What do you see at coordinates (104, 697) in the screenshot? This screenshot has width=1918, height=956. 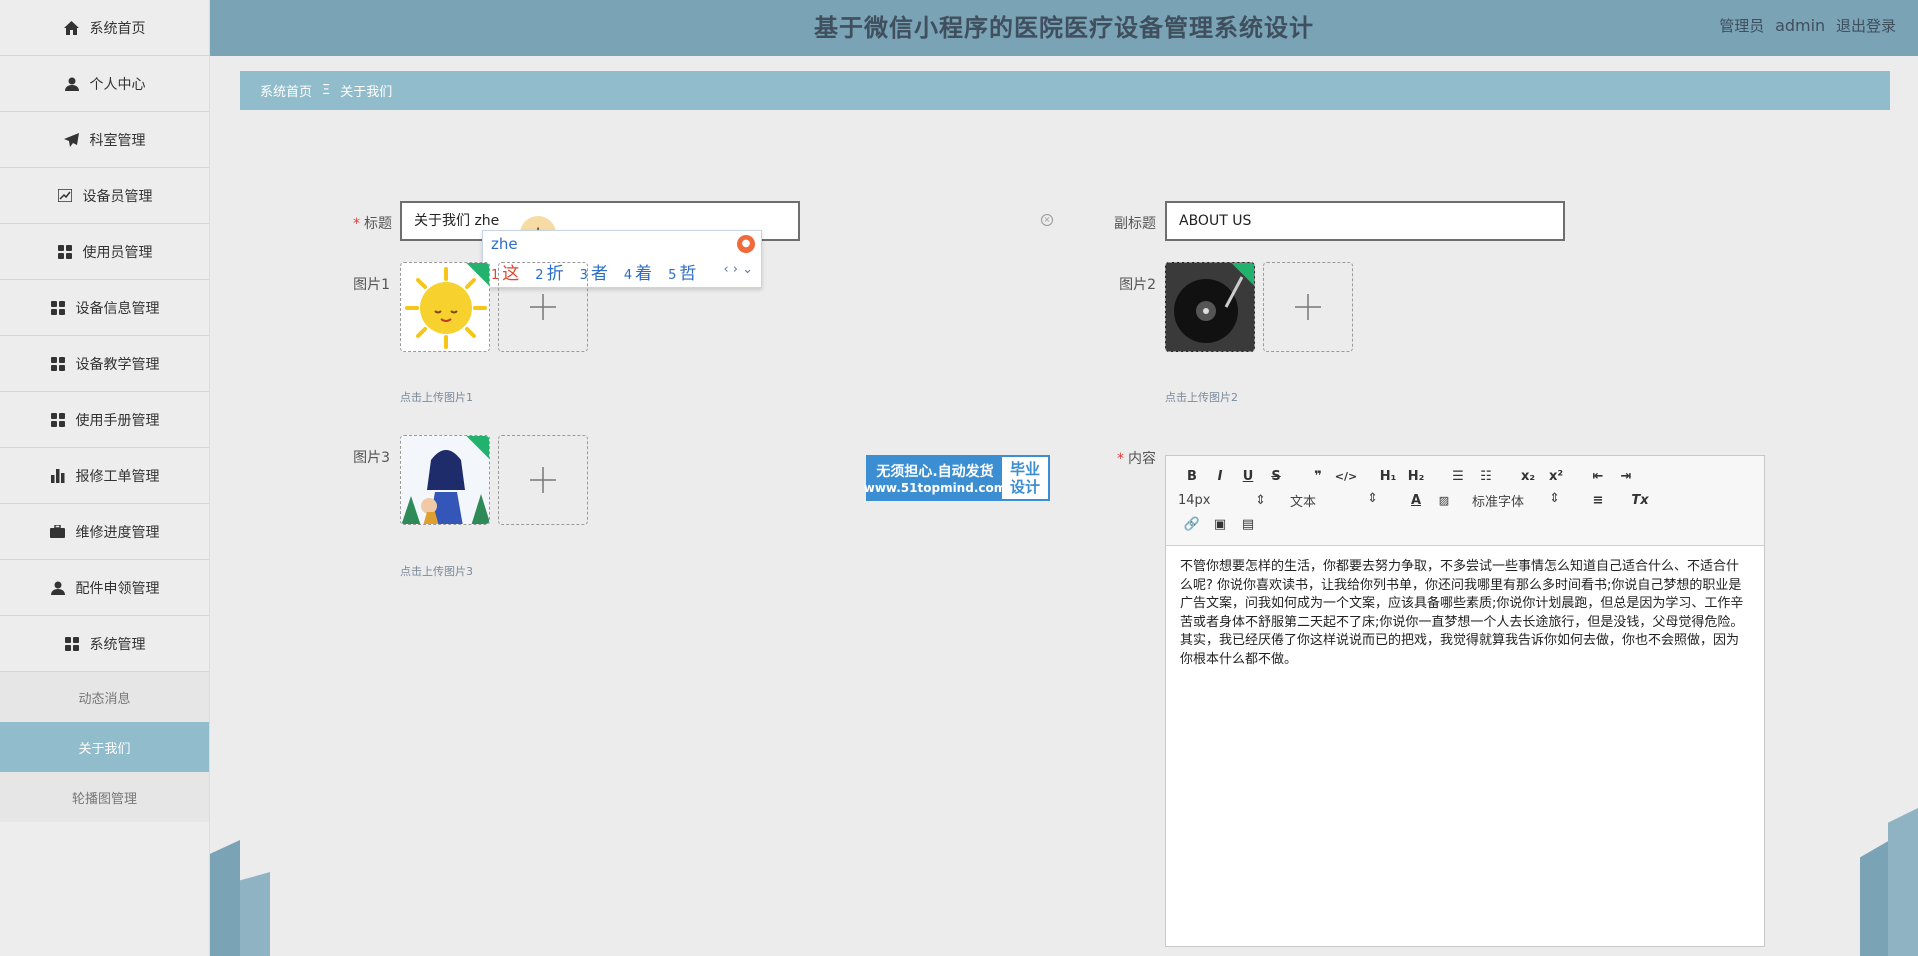 I see `sidebar-subitem-news: 动态消息` at bounding box center [104, 697].